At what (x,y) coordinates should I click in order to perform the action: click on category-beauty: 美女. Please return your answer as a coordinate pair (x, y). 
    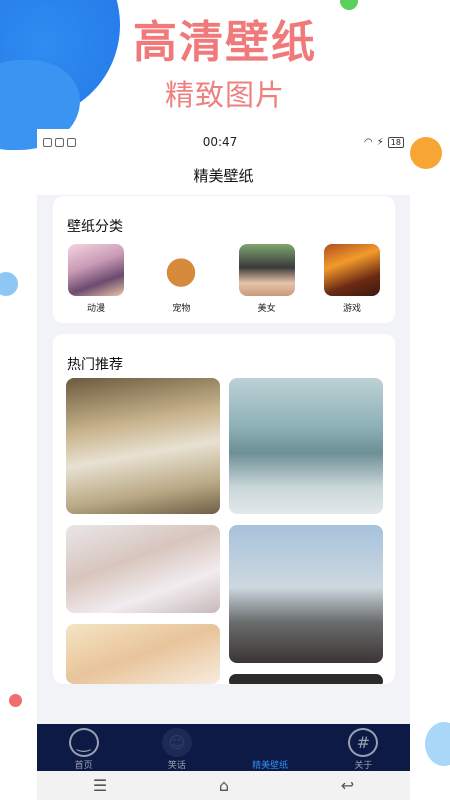
    Looking at the image, I should click on (267, 279).